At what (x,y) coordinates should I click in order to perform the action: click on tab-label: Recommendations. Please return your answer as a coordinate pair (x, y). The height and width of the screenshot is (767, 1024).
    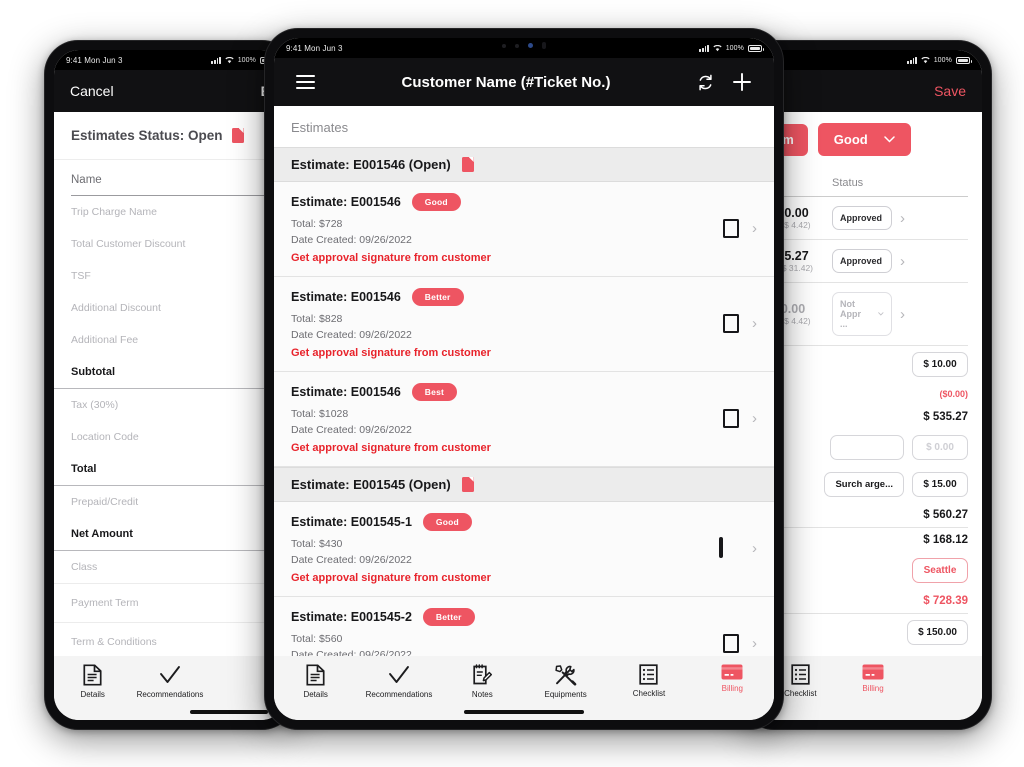
    Looking at the image, I should click on (170, 694).